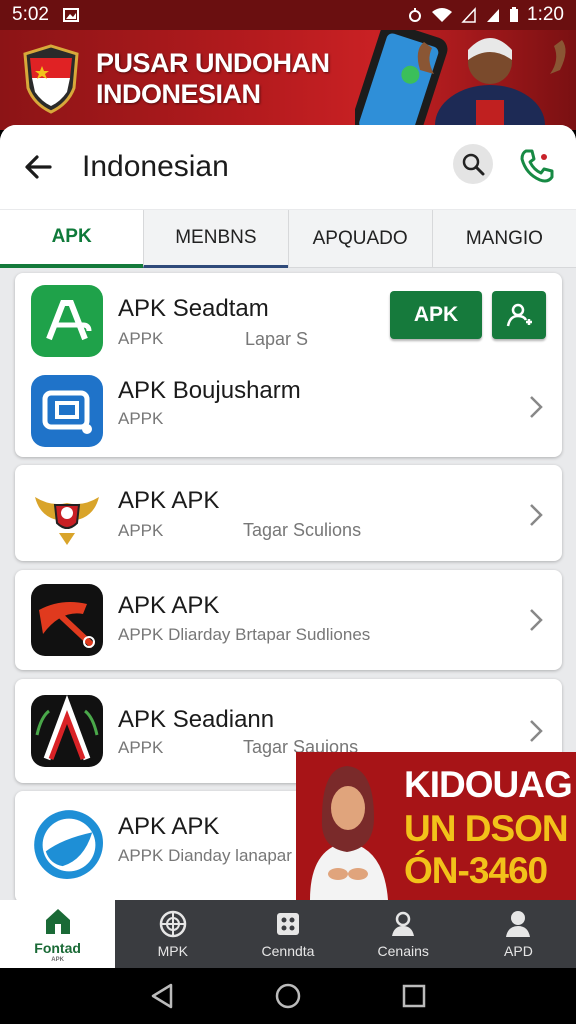  Describe the element at coordinates (491, 84) in the screenshot. I see `person-photo` at that location.